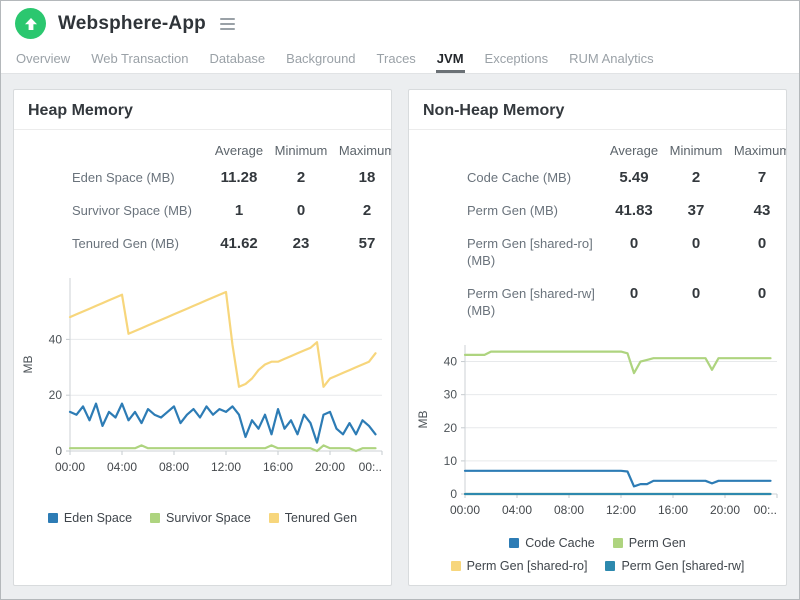 Image resolution: width=800 pixels, height=600 pixels. What do you see at coordinates (649, 543) in the screenshot?
I see `legend-item-perm-gen: Perm Gen` at bounding box center [649, 543].